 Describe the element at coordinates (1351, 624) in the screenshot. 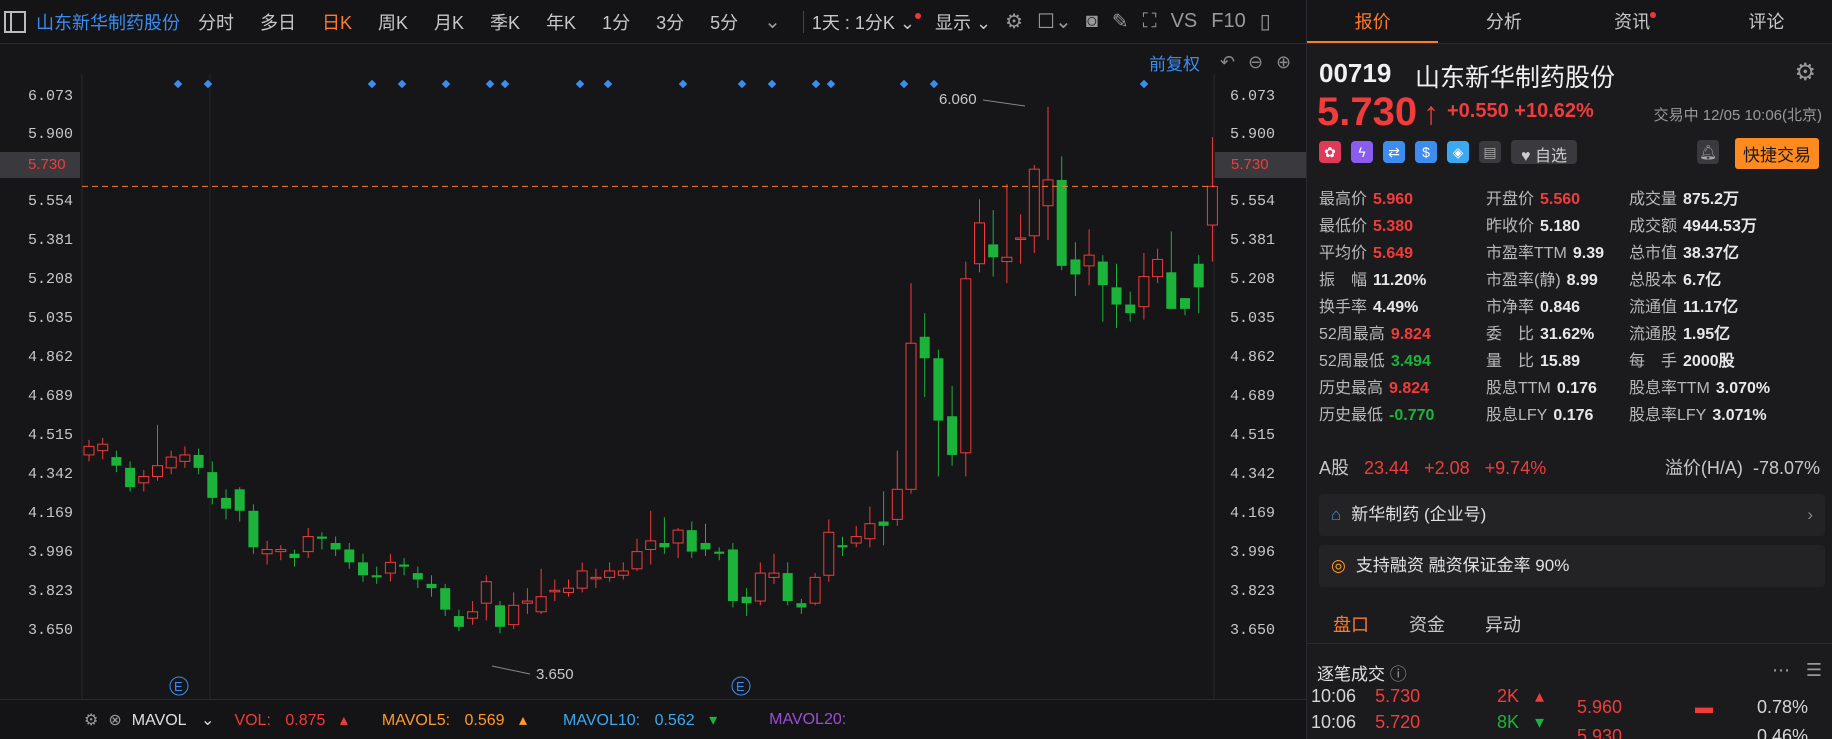

I see `tab-order-book: 盘口` at that location.